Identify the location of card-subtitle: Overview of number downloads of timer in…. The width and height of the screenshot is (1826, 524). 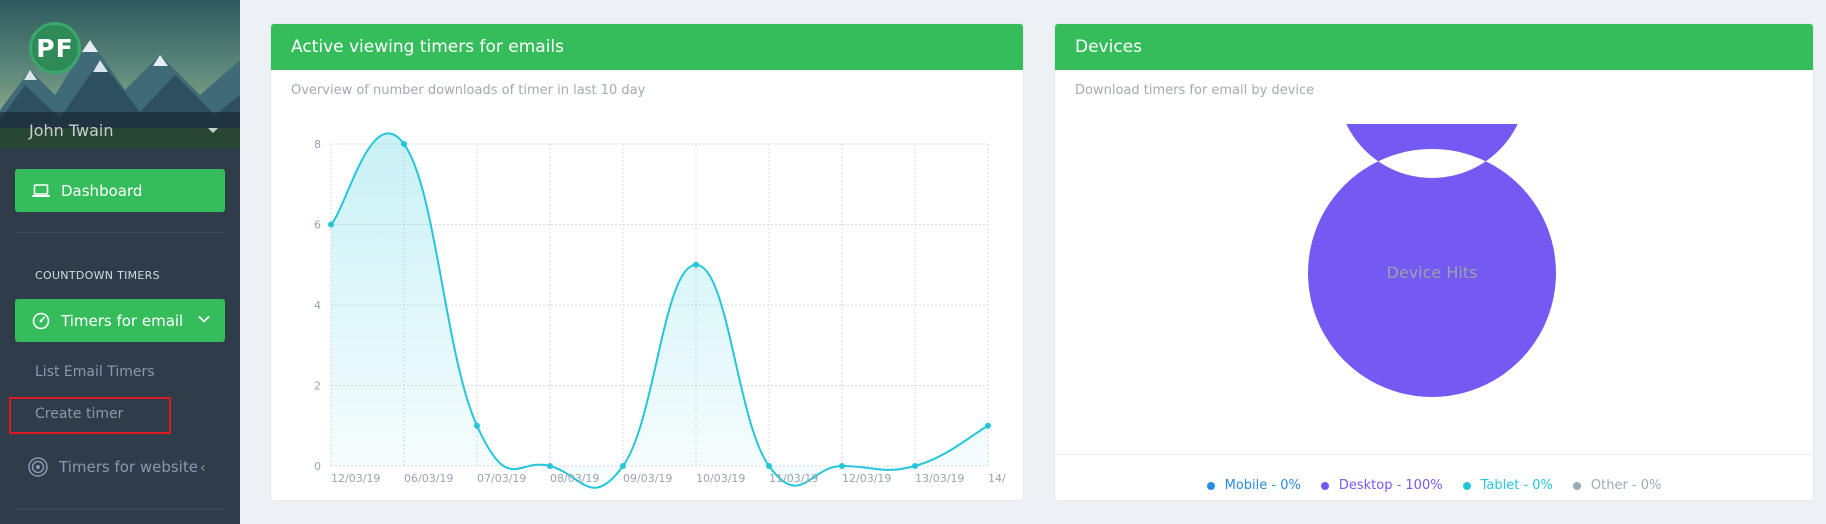
(468, 90).